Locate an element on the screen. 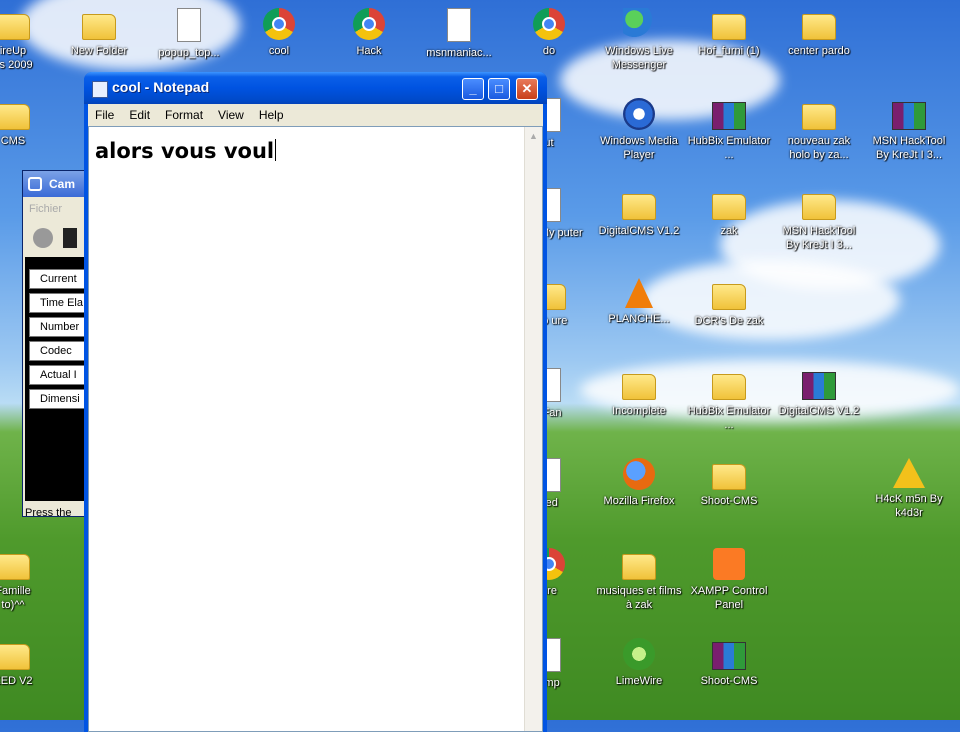  notepad-titlebar: cool - Notepad _ □ ✕ is located at coordinates (315, 88).